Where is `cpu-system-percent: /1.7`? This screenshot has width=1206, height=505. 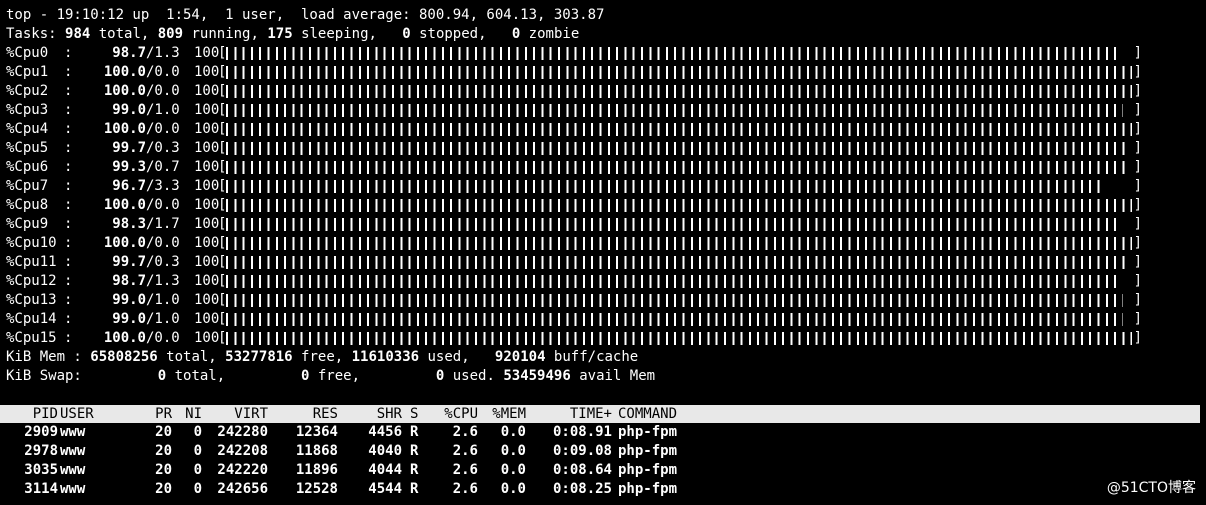
cpu-system-percent: /1.7 is located at coordinates (163, 224).